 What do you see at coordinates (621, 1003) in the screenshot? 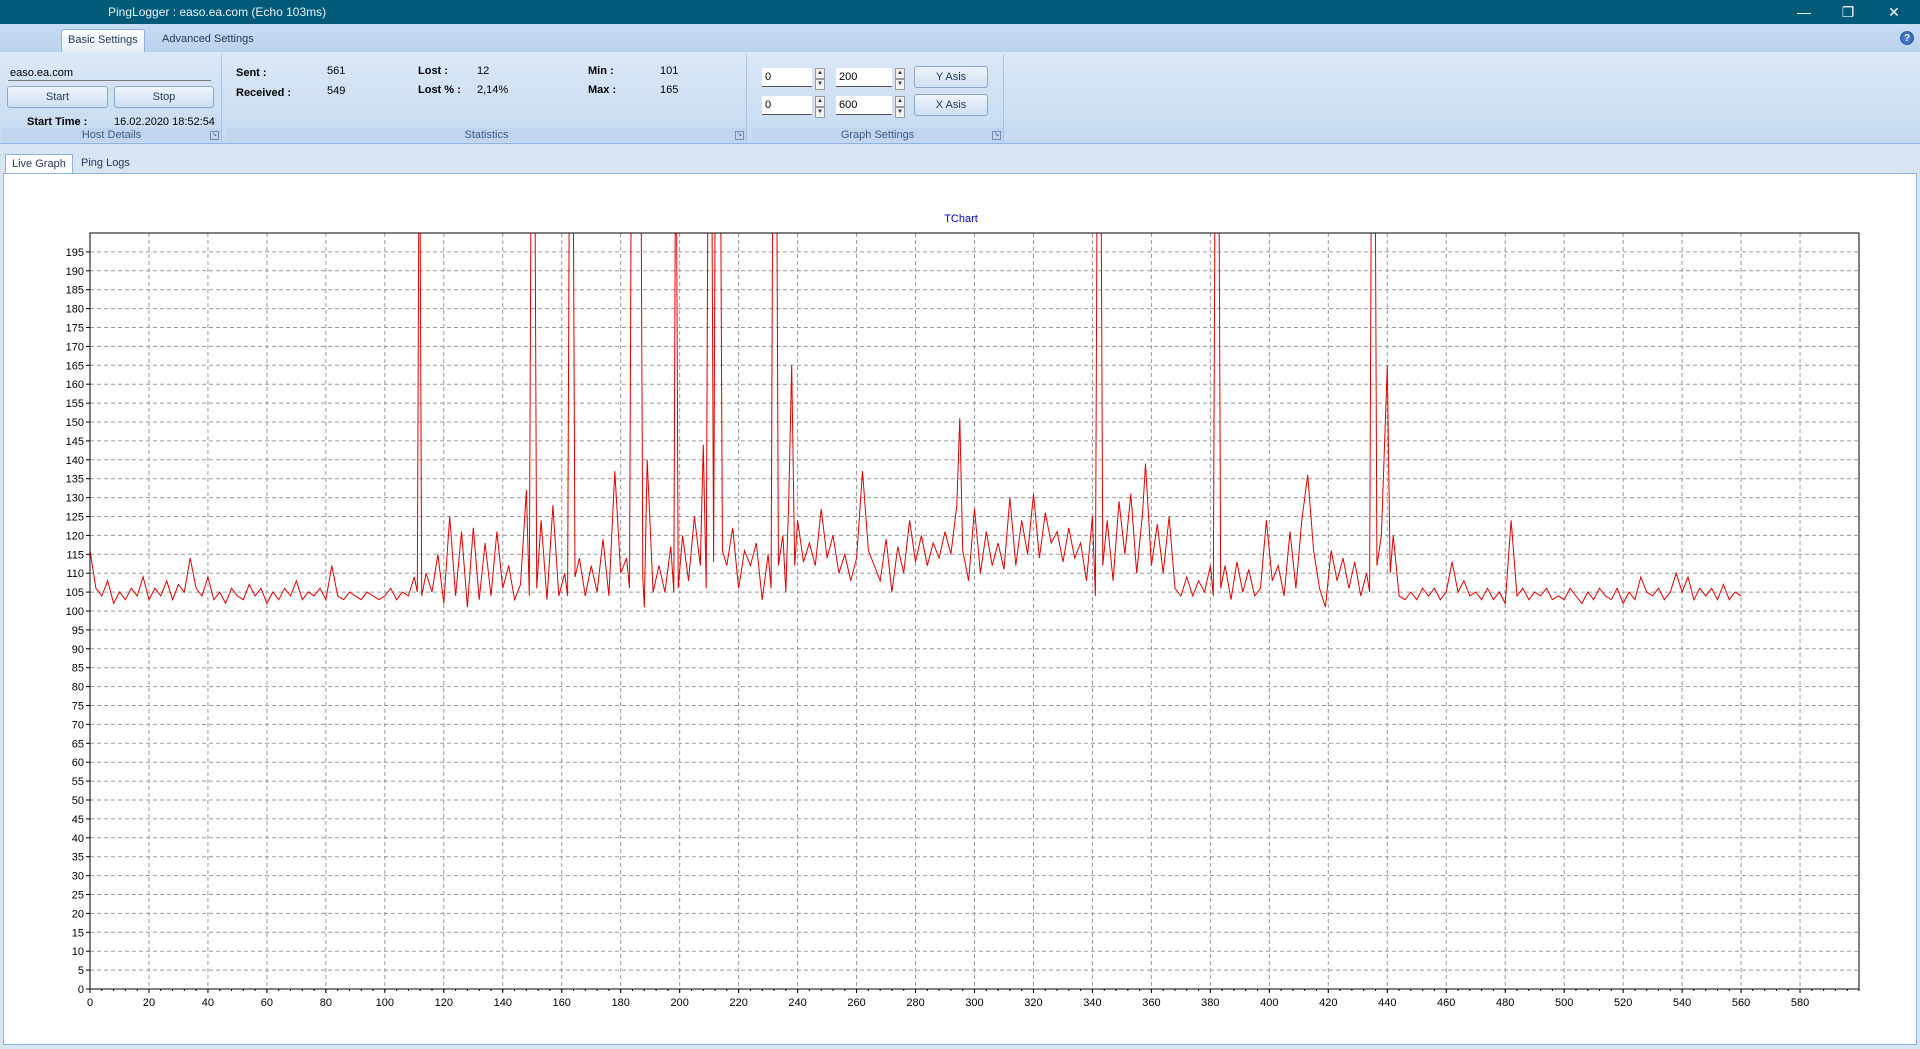
I see `x-tick-label: 180` at bounding box center [621, 1003].